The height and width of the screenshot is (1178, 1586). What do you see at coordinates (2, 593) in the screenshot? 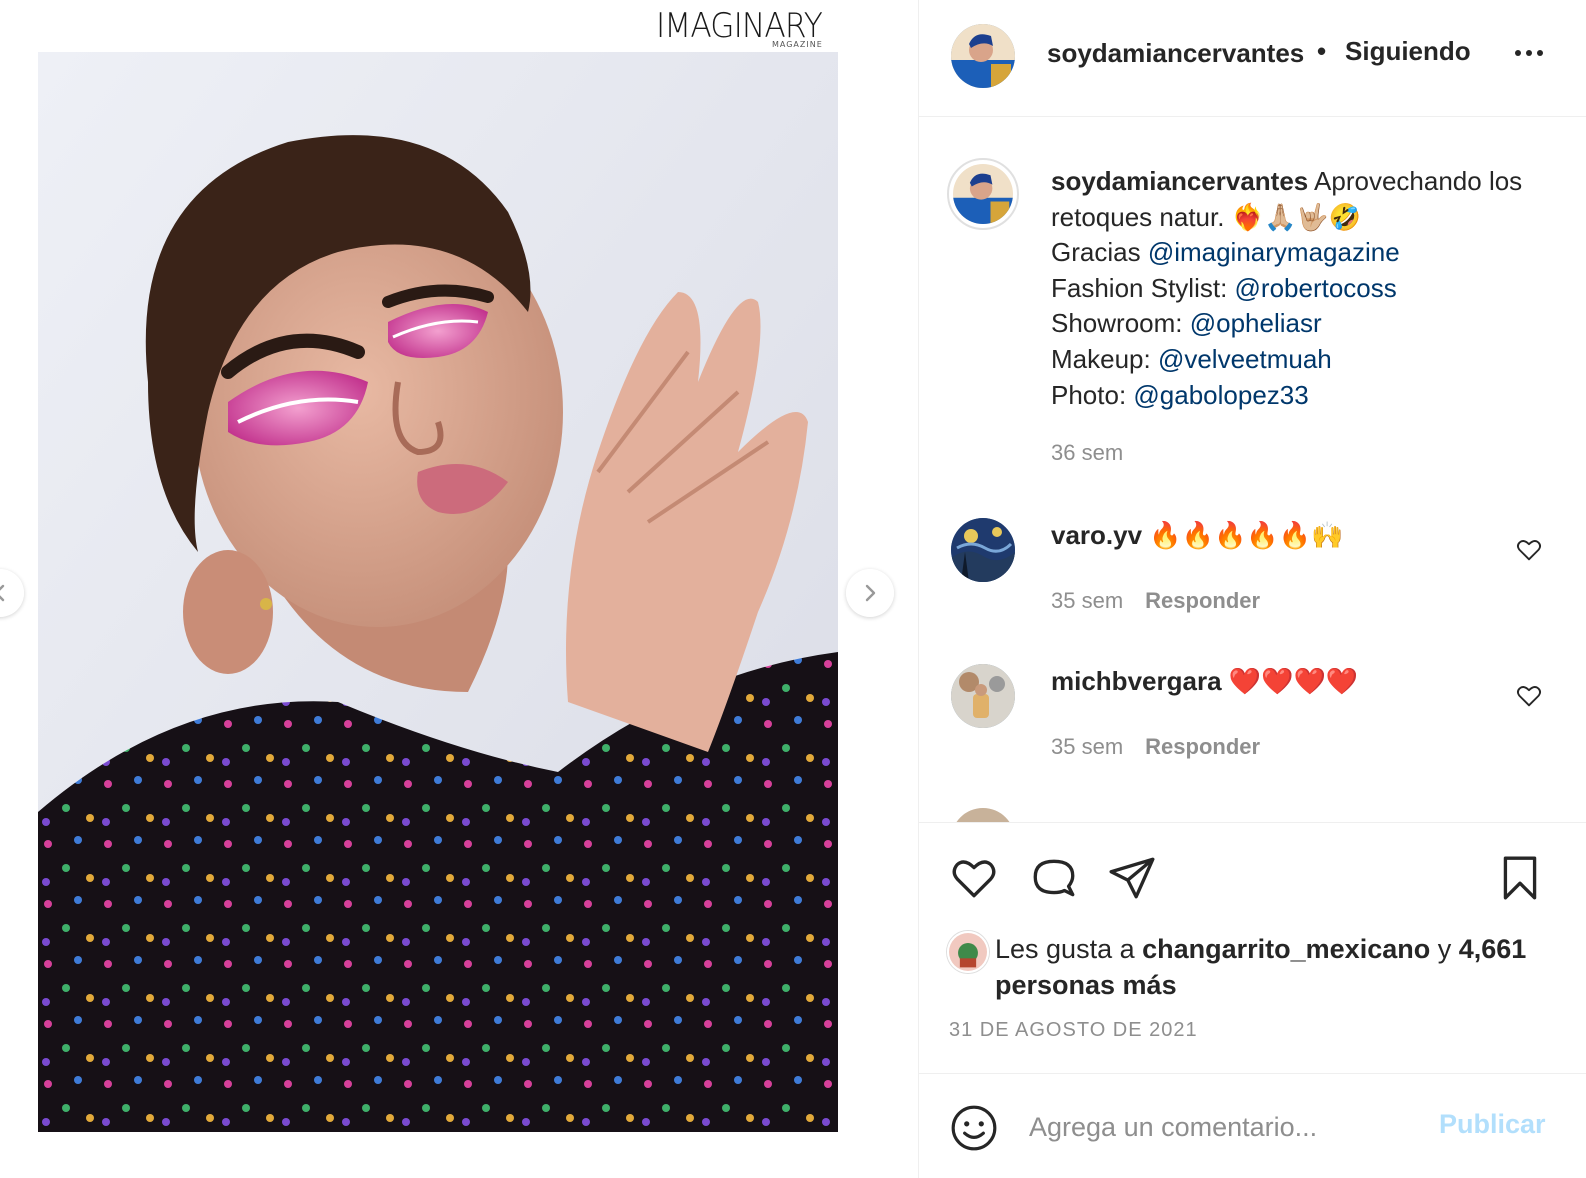
I see `chevron-left-icon` at bounding box center [2, 593].